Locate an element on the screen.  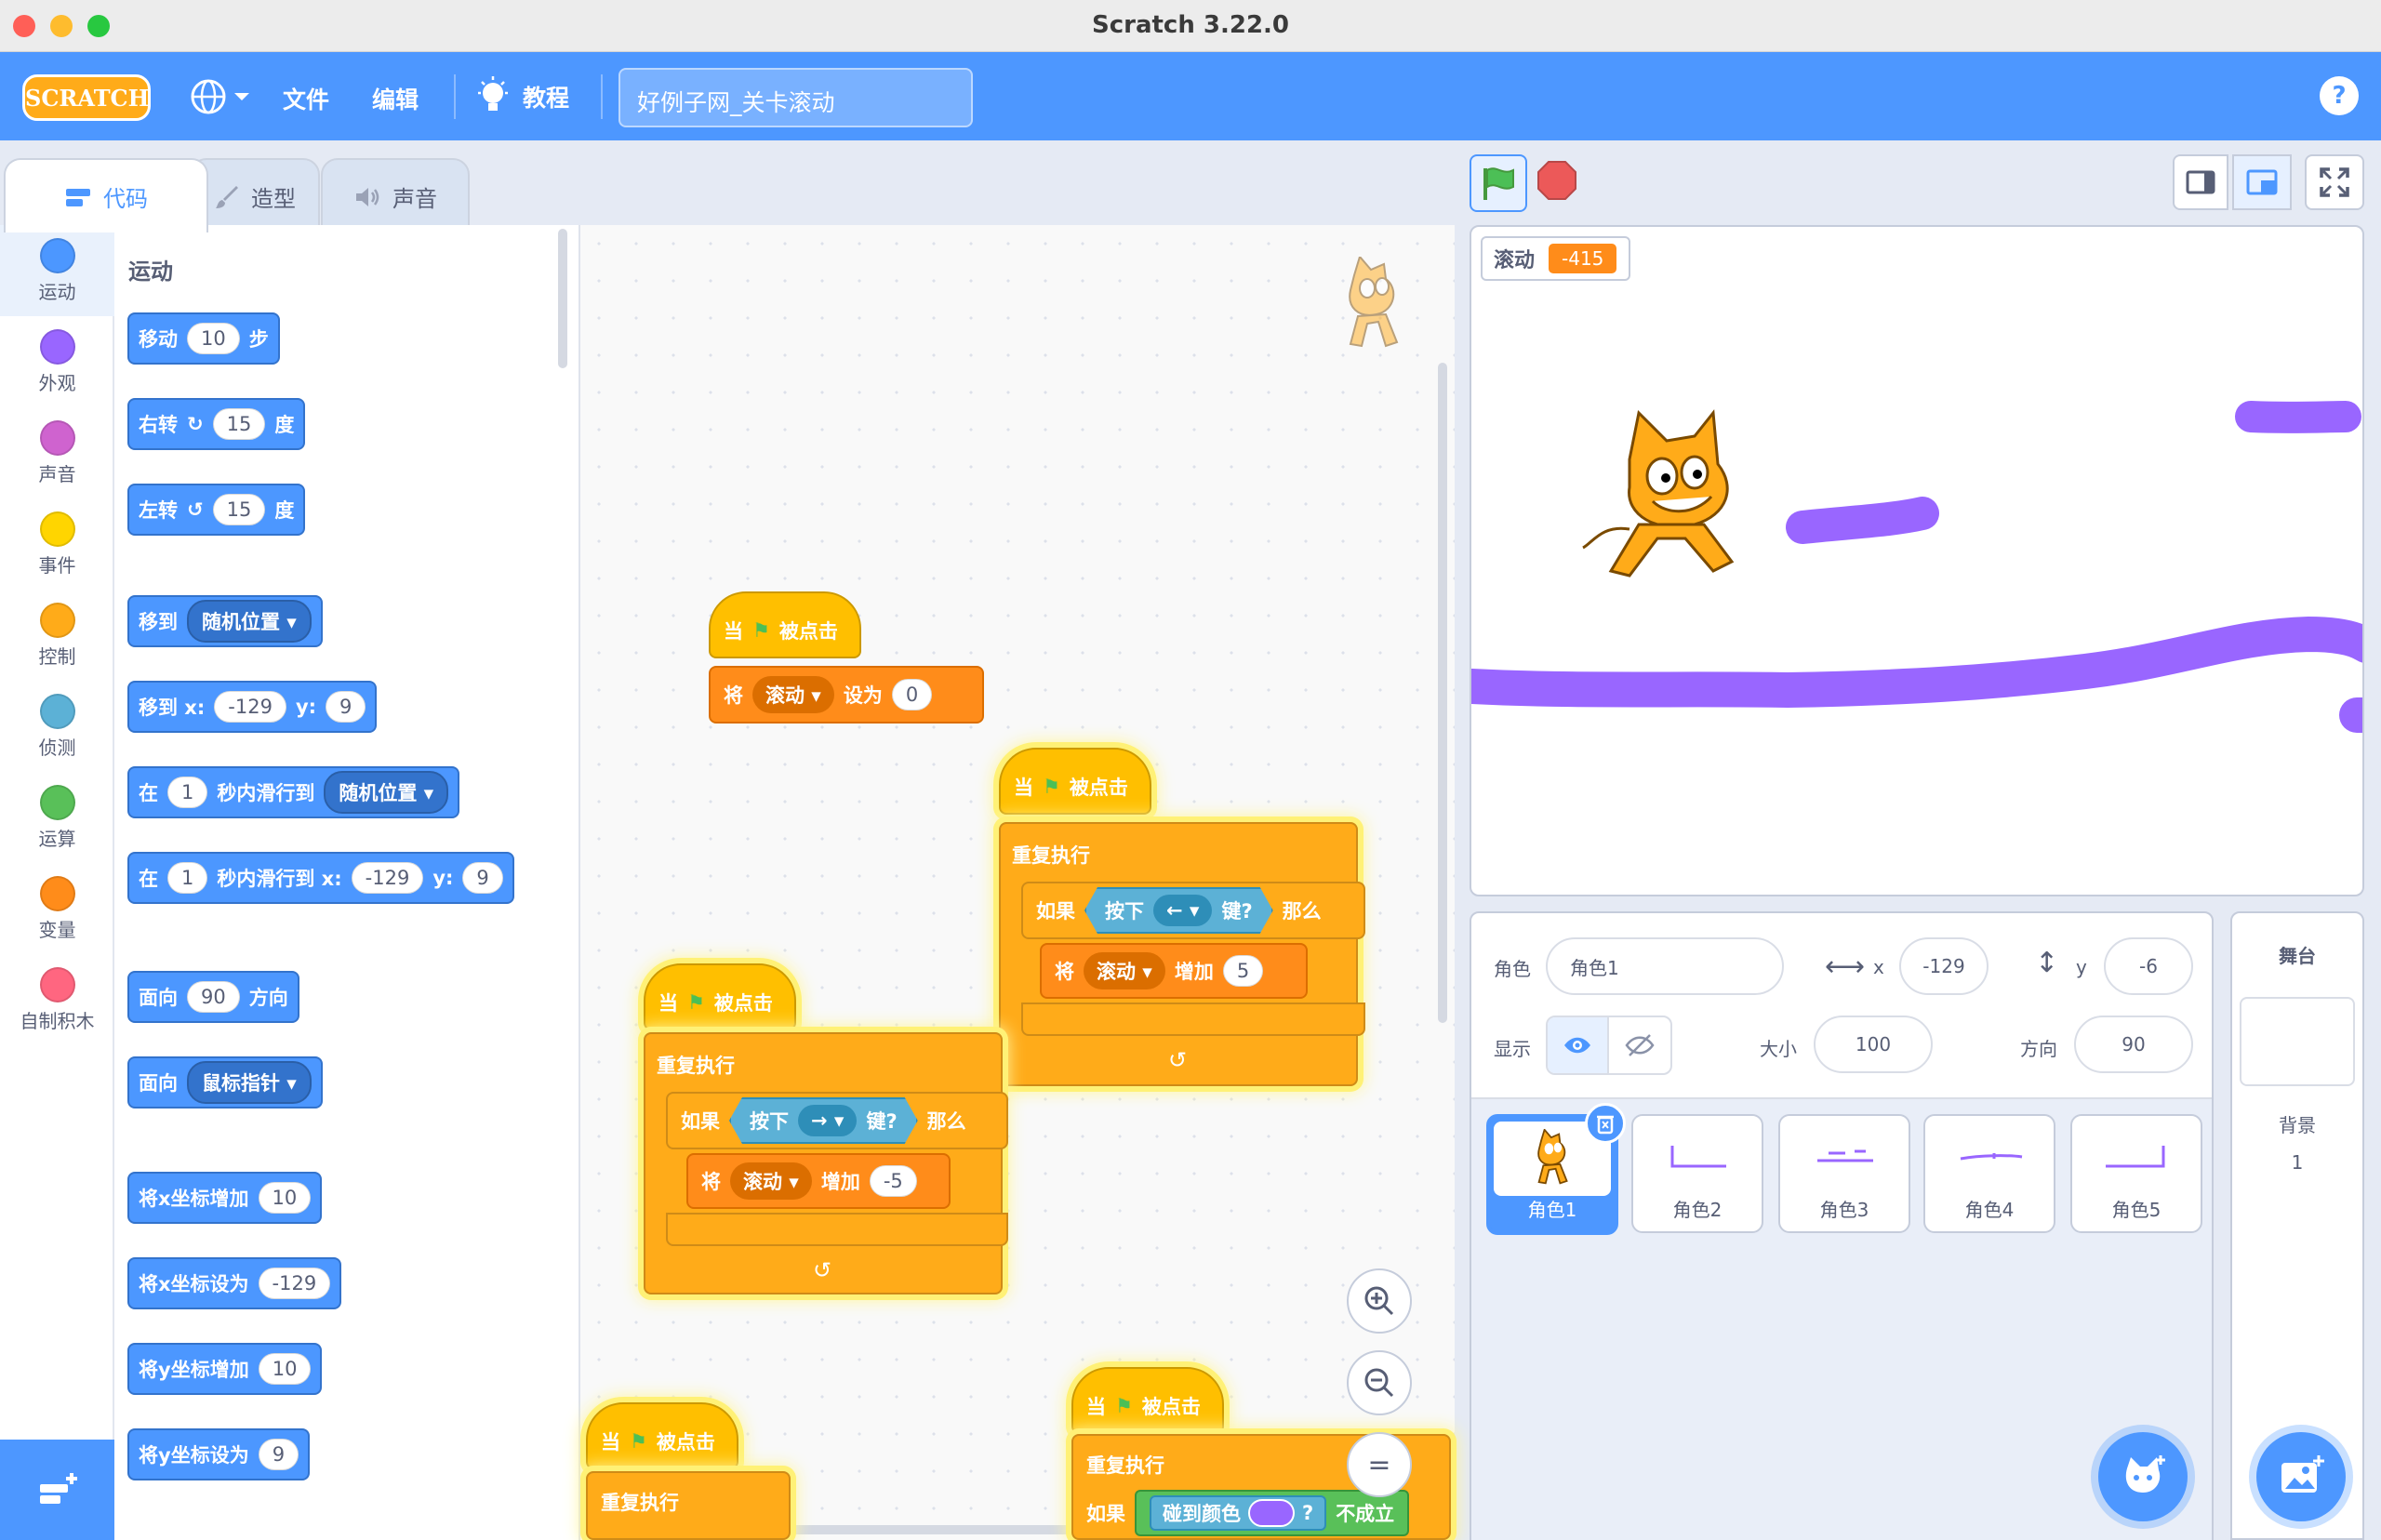
delete-sprite-button is located at coordinates (1605, 1123).